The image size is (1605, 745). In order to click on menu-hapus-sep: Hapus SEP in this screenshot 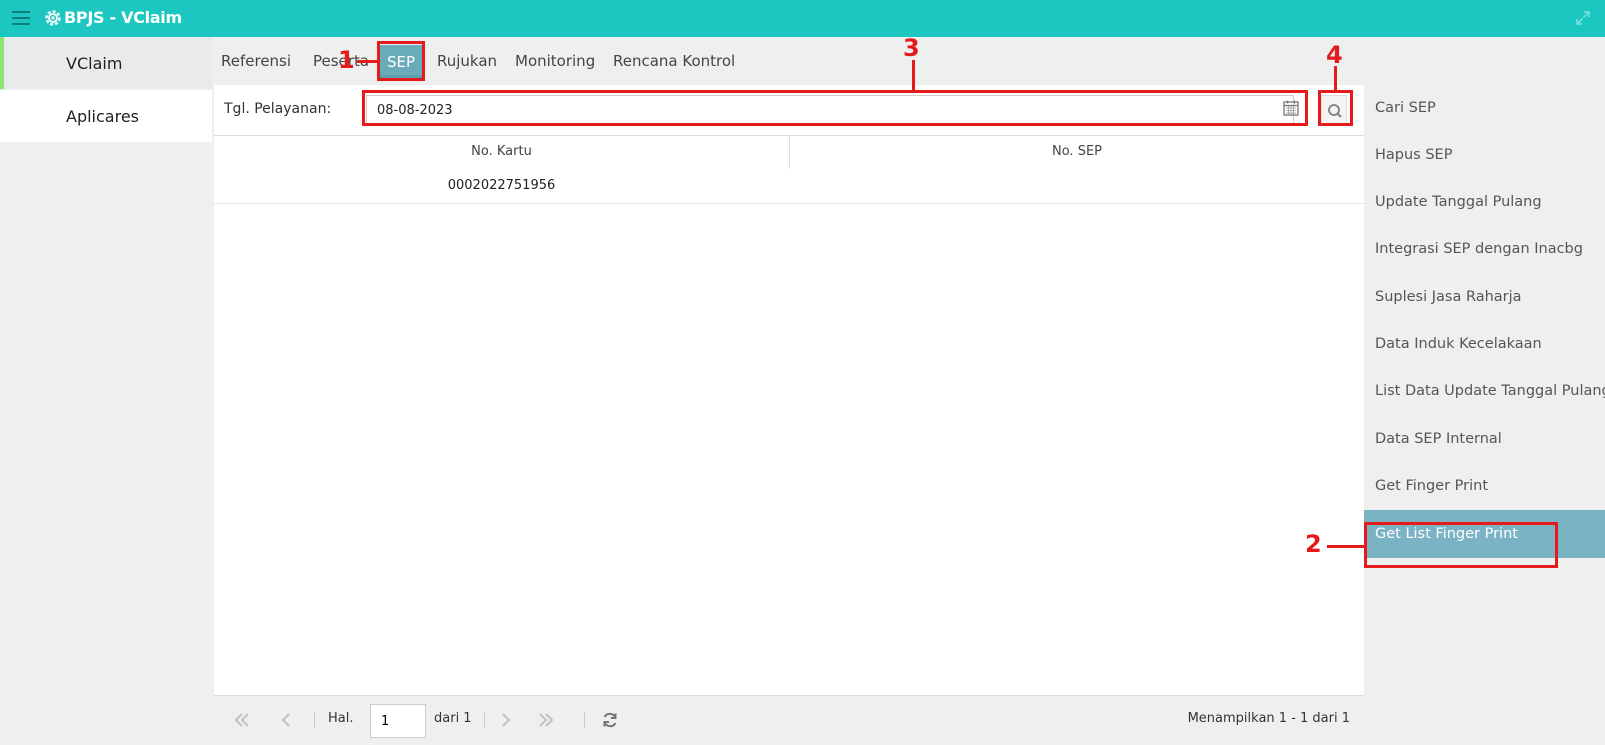, I will do `click(1484, 155)`.